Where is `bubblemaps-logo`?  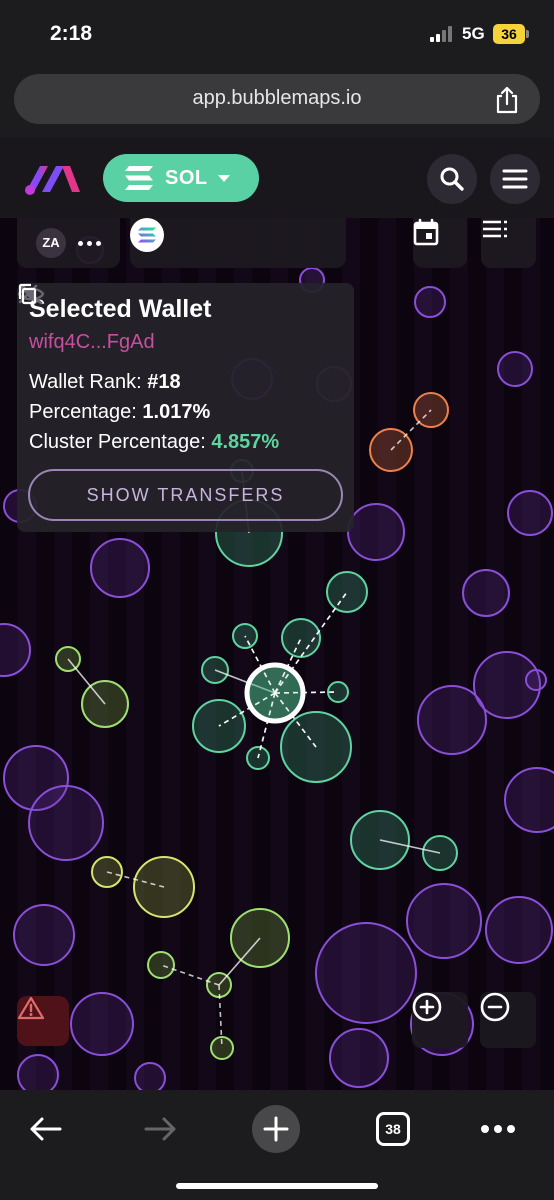 bubblemaps-logo is located at coordinates (52, 178).